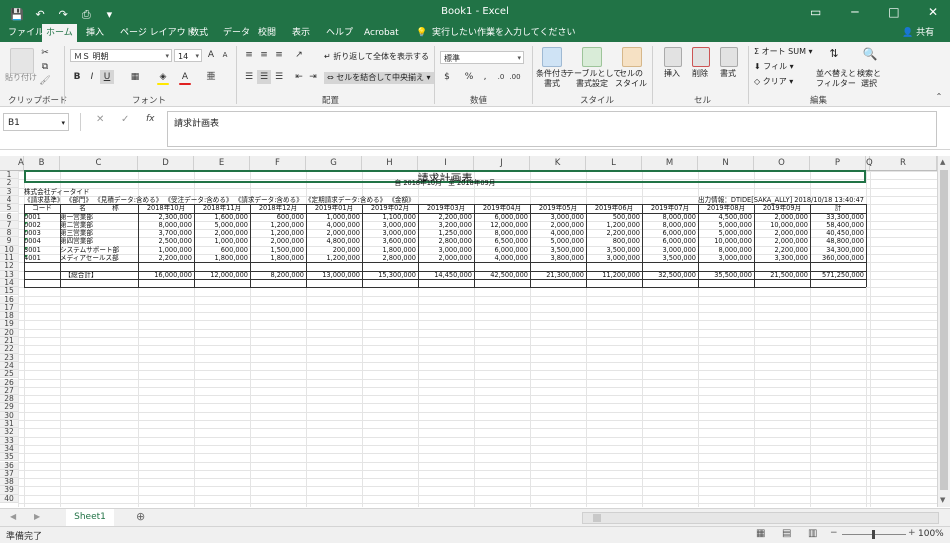 This screenshot has height=543, width=950. What do you see at coordinates (166, 208) in the screenshot?
I see `column-title-cell: 2018年10月` at bounding box center [166, 208].